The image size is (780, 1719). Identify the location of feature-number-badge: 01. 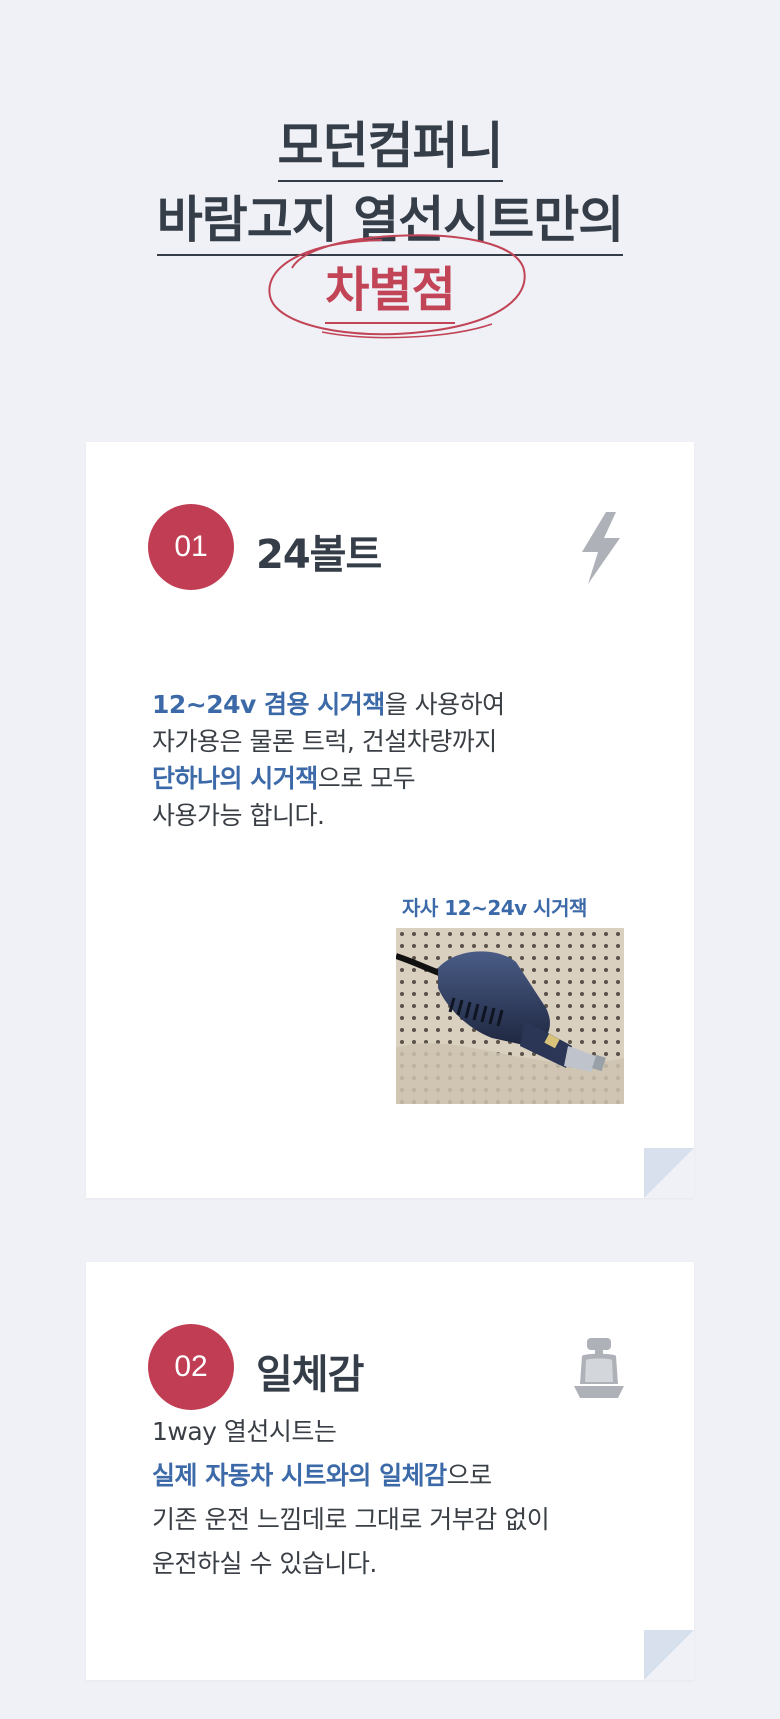
(191, 547).